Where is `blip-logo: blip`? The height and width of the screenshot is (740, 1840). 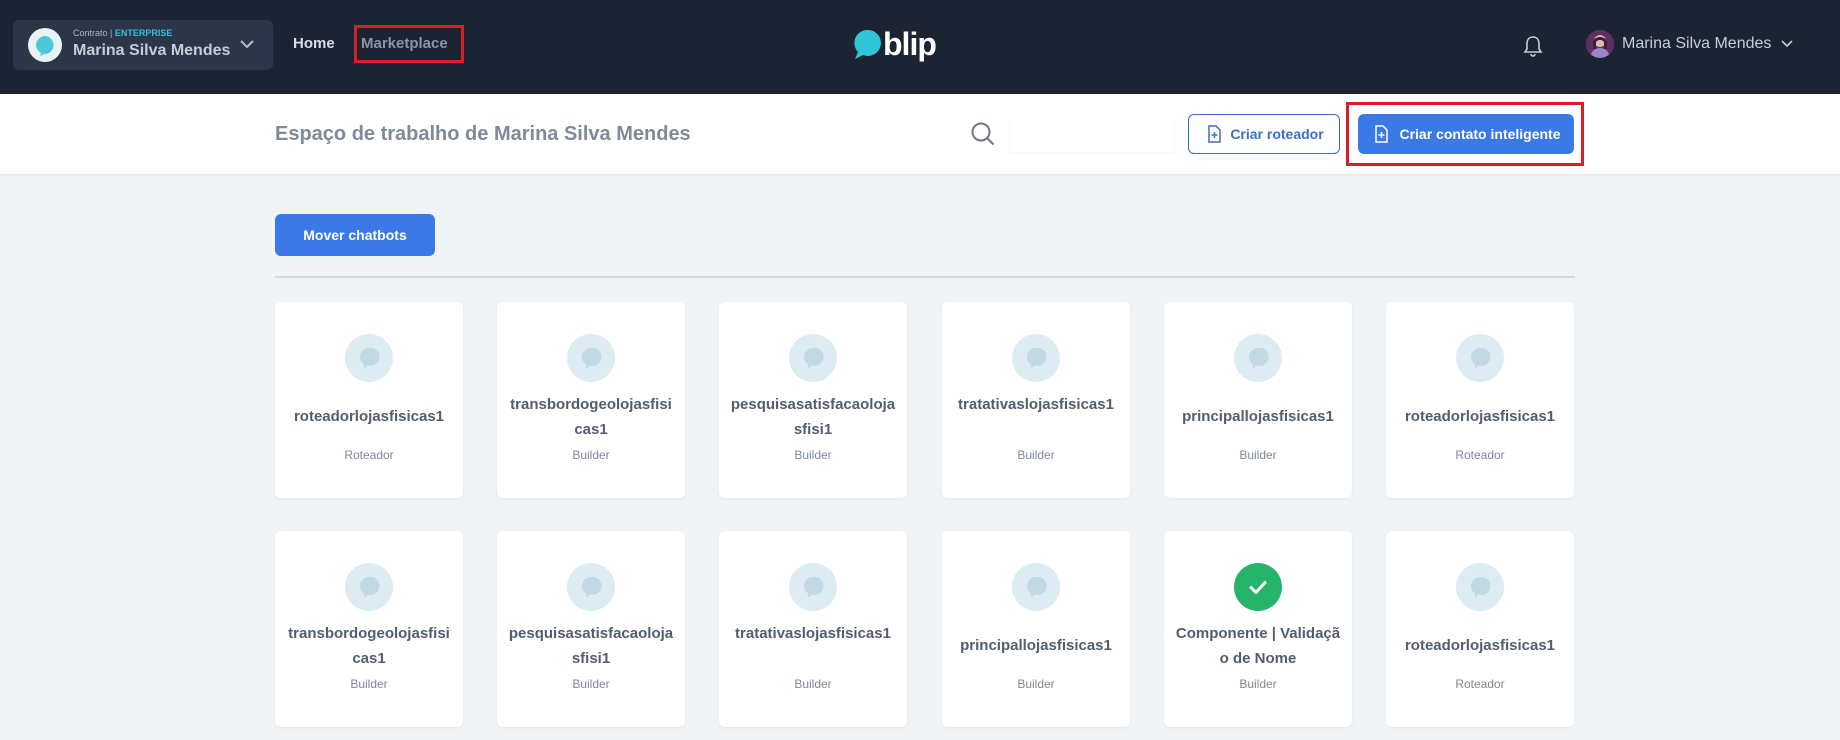
blip-logo: blip is located at coordinates (894, 44).